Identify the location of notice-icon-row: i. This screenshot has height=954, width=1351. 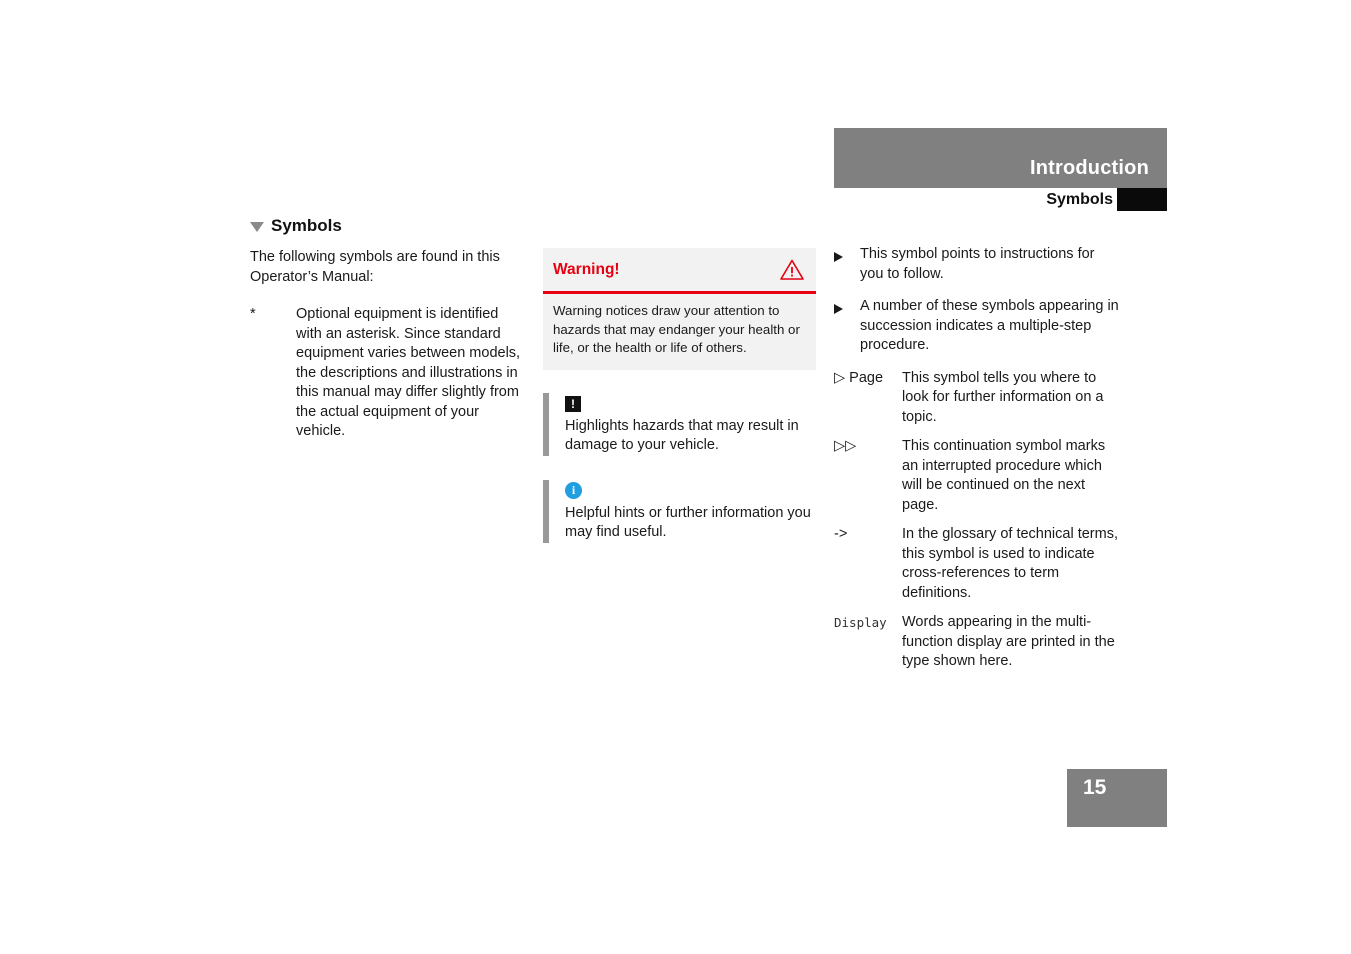
(690, 491).